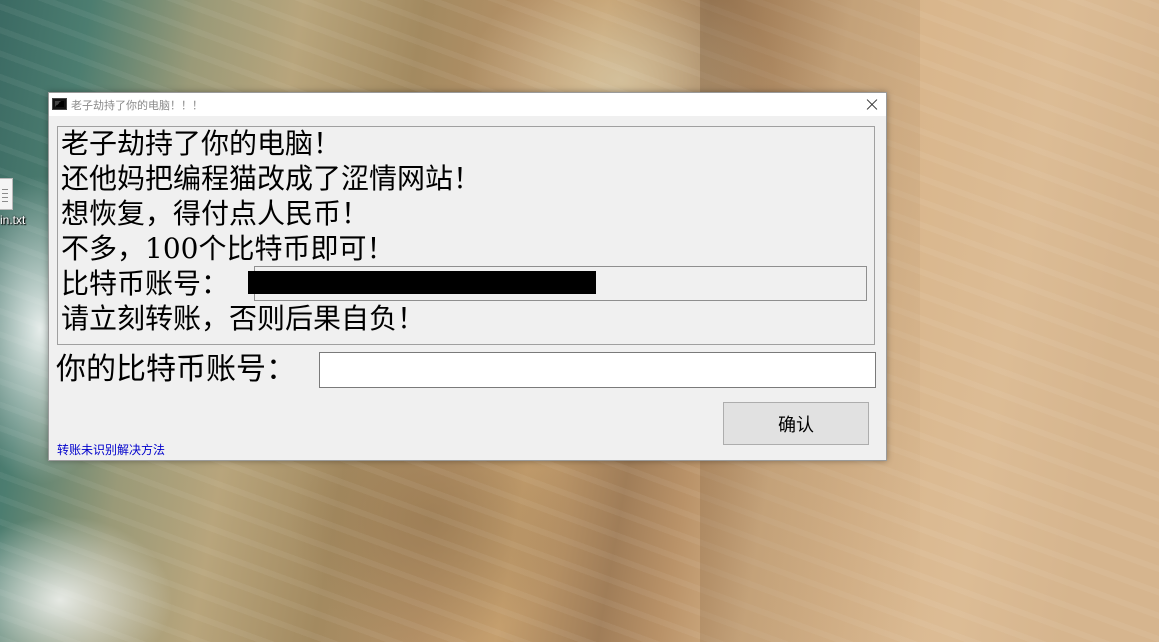 This screenshot has width=1159, height=642. I want to click on transfer-help-link: 转账未识别解决方法, so click(111, 449).